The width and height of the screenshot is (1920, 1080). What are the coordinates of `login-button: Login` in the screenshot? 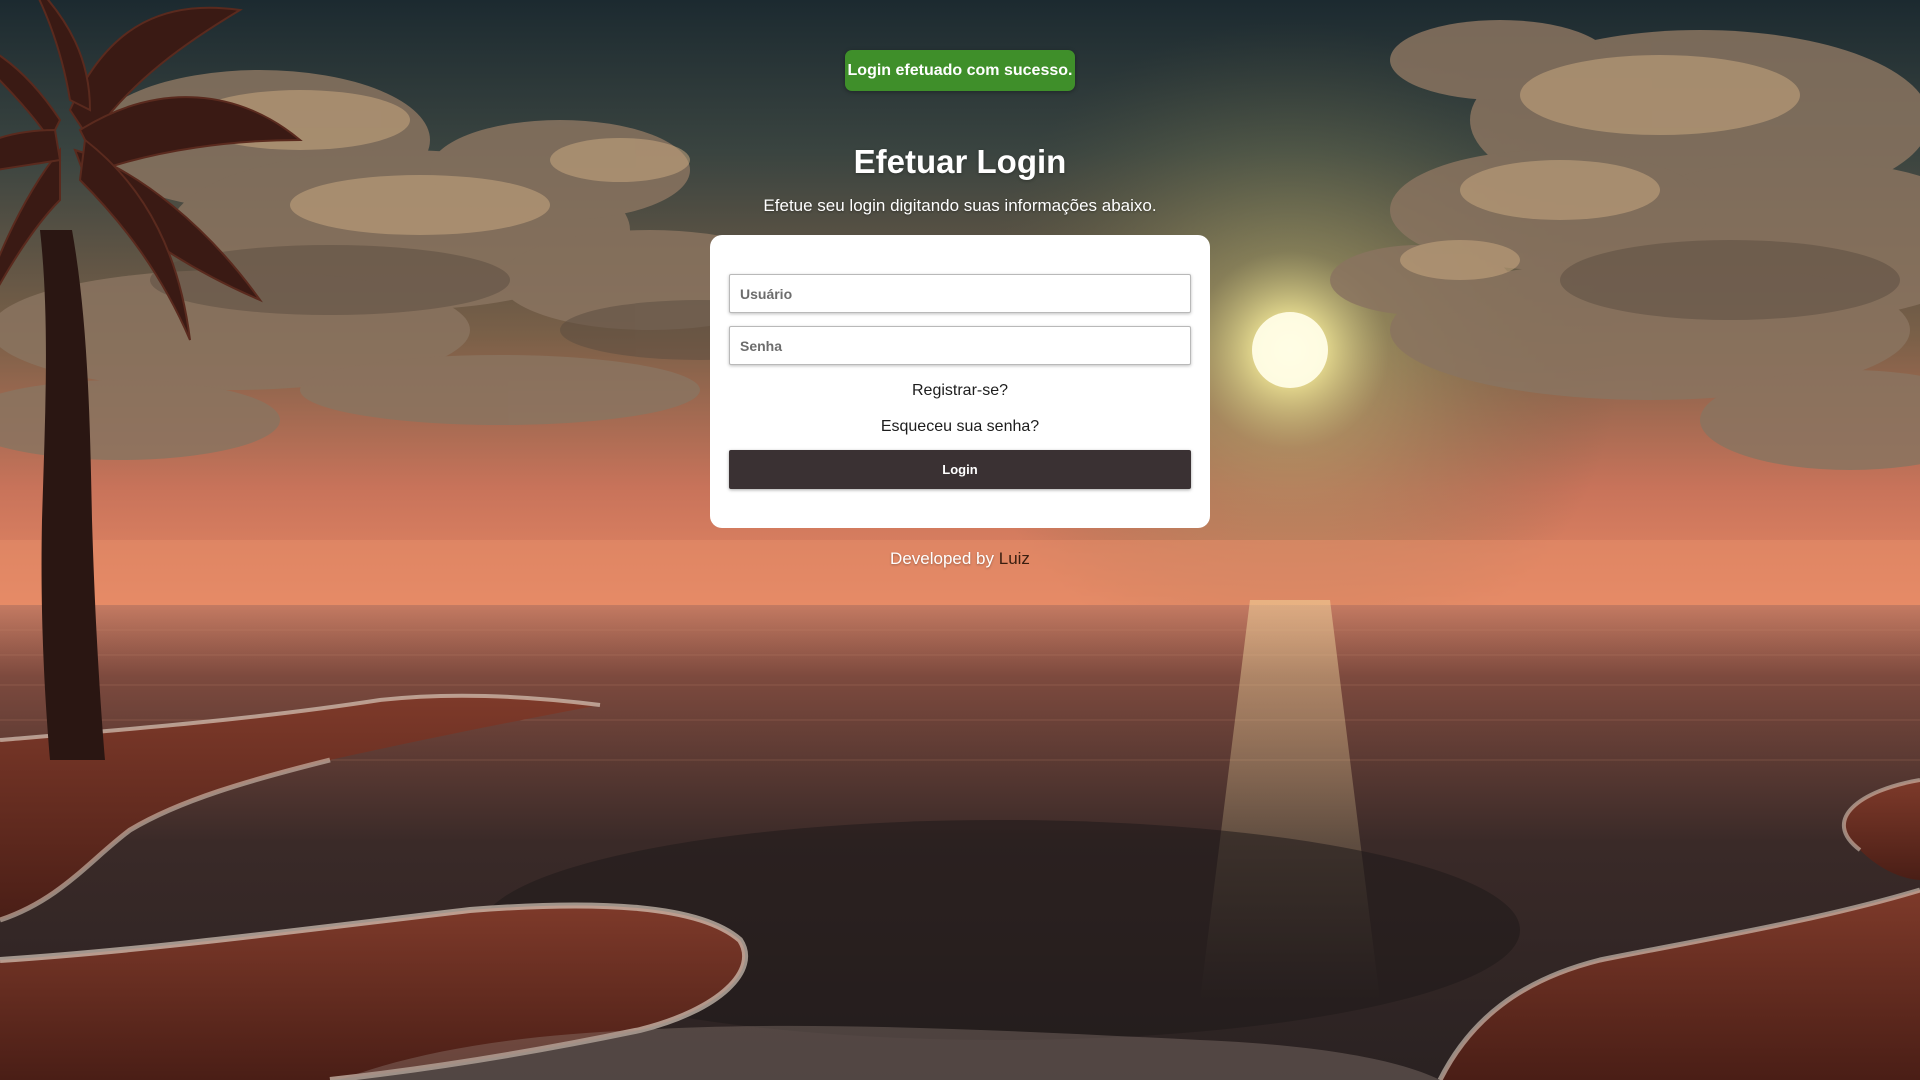 It's located at (960, 469).